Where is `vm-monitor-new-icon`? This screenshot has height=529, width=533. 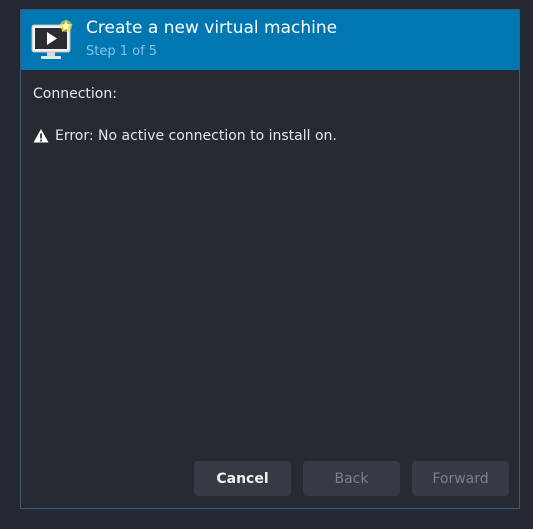 vm-monitor-new-icon is located at coordinates (53, 40).